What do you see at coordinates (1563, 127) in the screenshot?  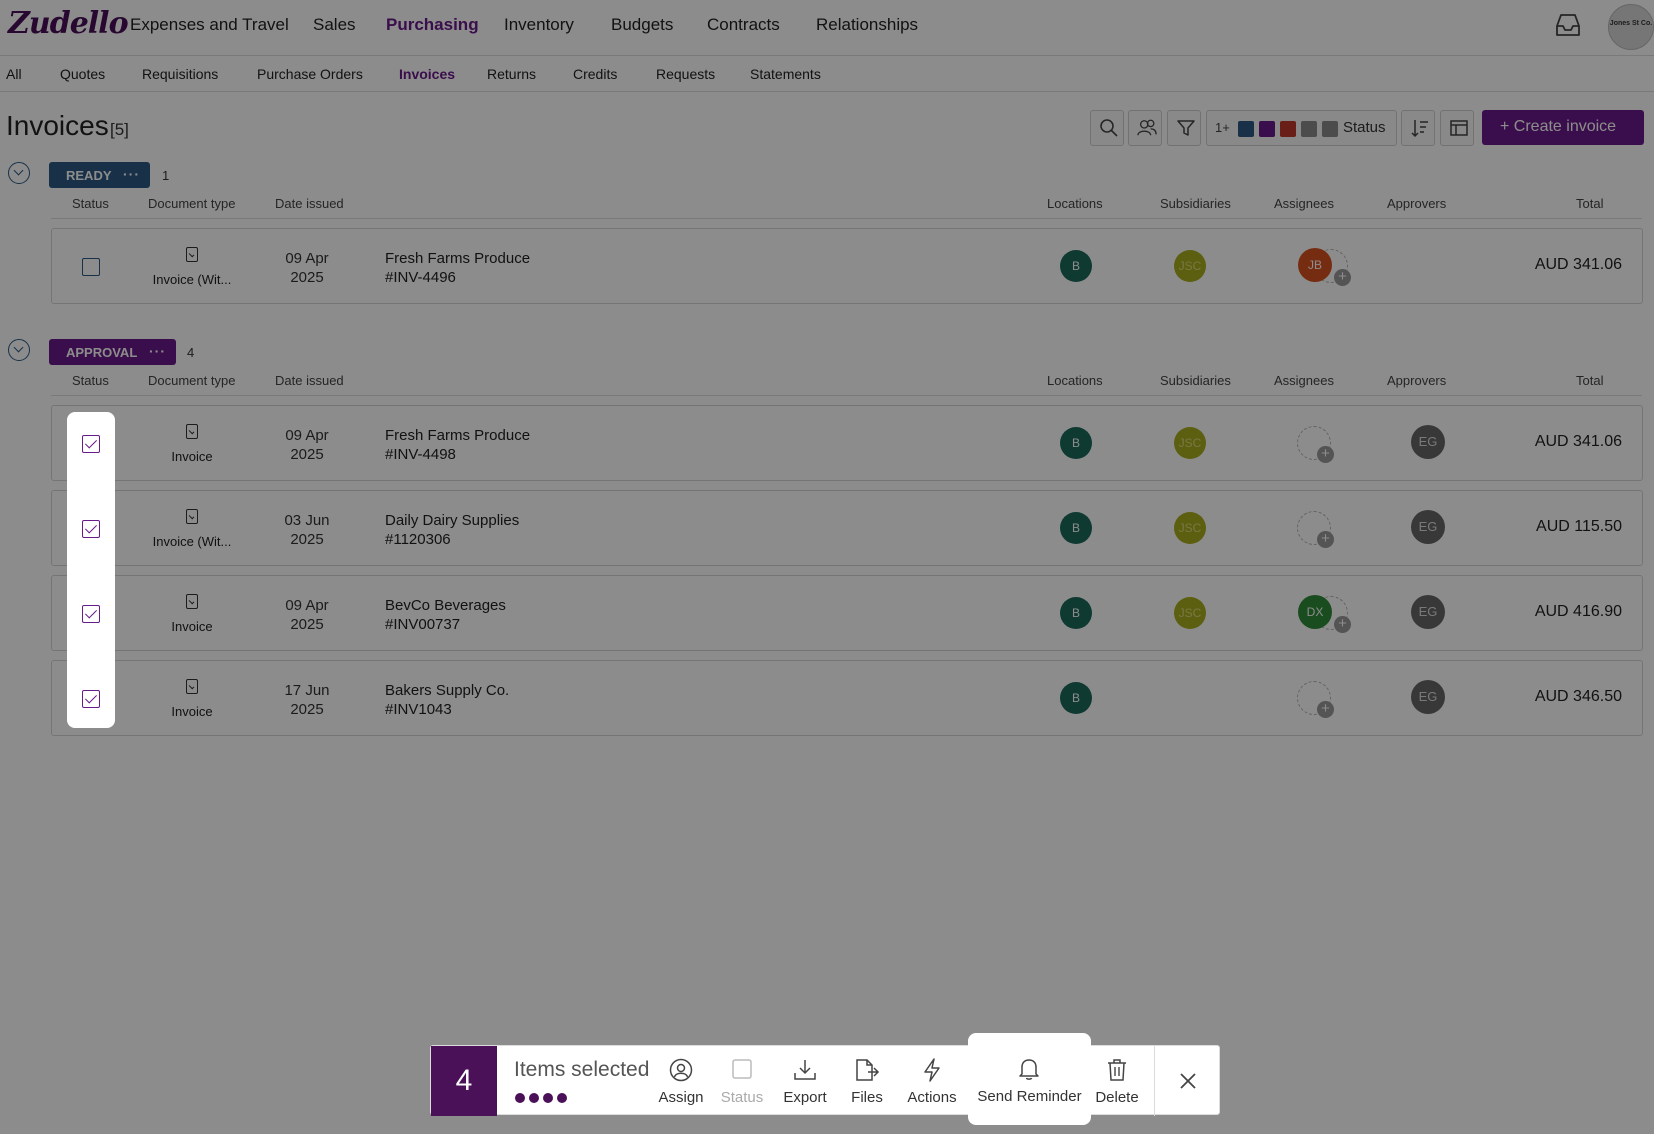 I see `create-invoice-button: + Create invoice` at bounding box center [1563, 127].